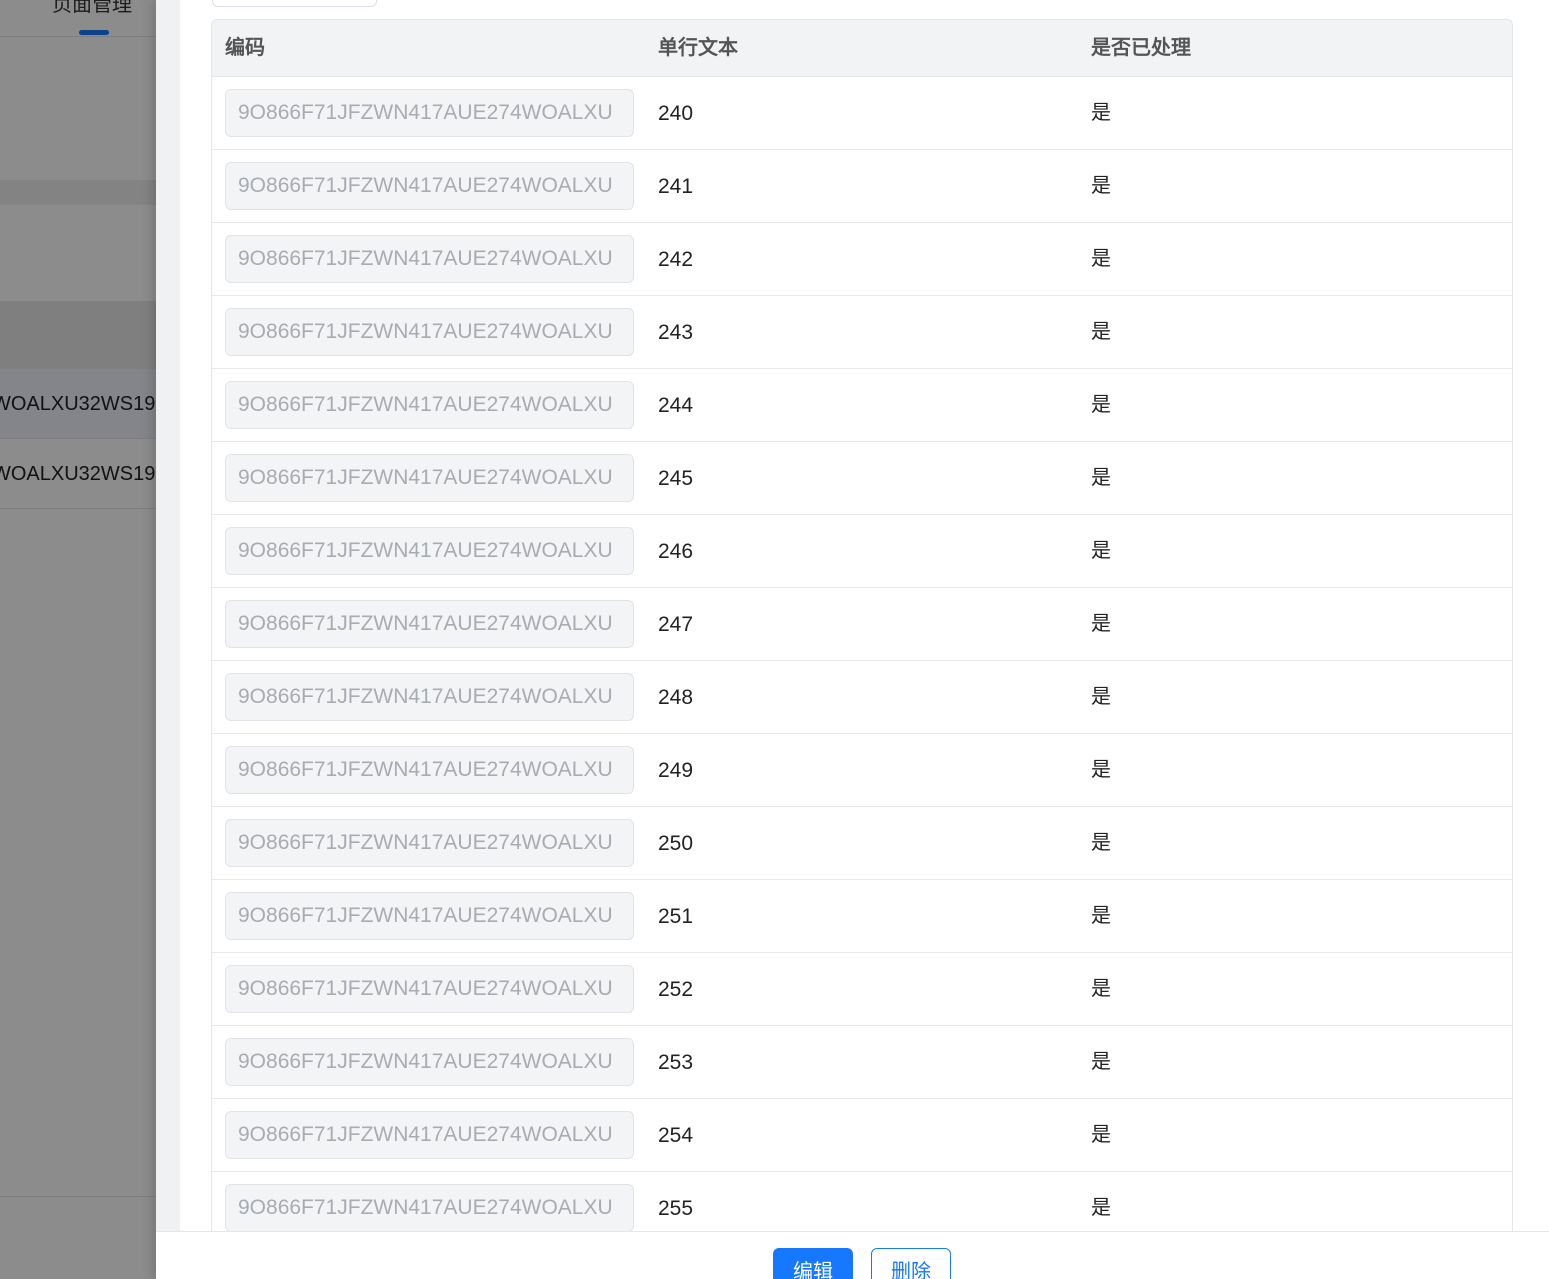  I want to click on table-header: 编码 单行文本 是否已处理, so click(862, 48).